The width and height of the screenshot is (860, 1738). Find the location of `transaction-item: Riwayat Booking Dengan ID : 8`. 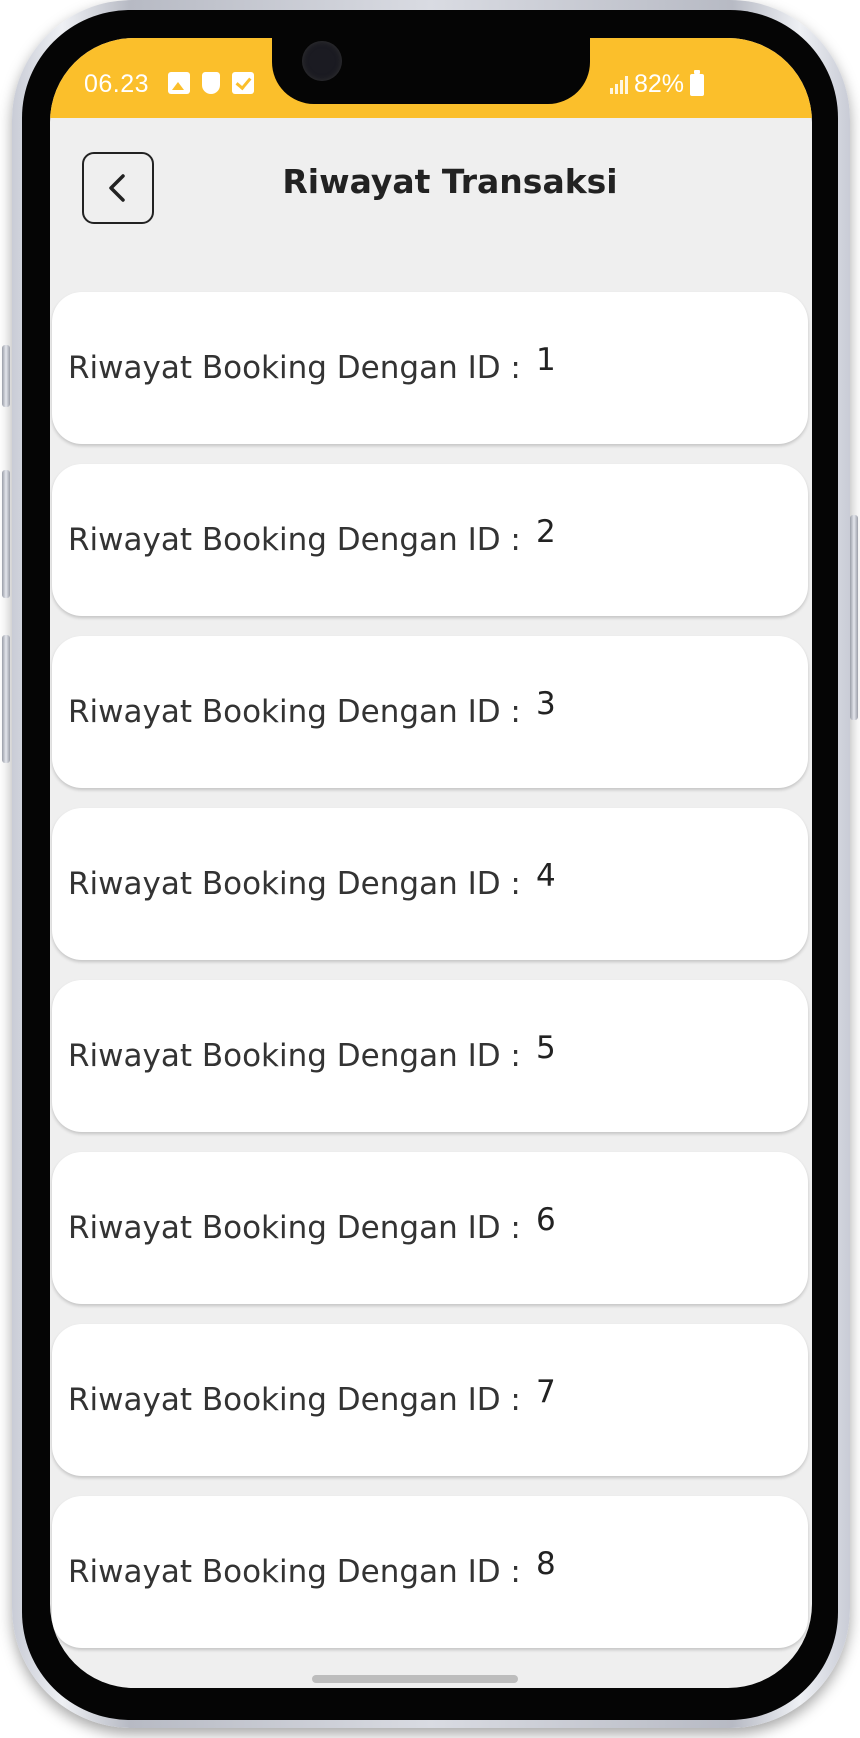

transaction-item: Riwayat Booking Dengan ID : 8 is located at coordinates (430, 1572).